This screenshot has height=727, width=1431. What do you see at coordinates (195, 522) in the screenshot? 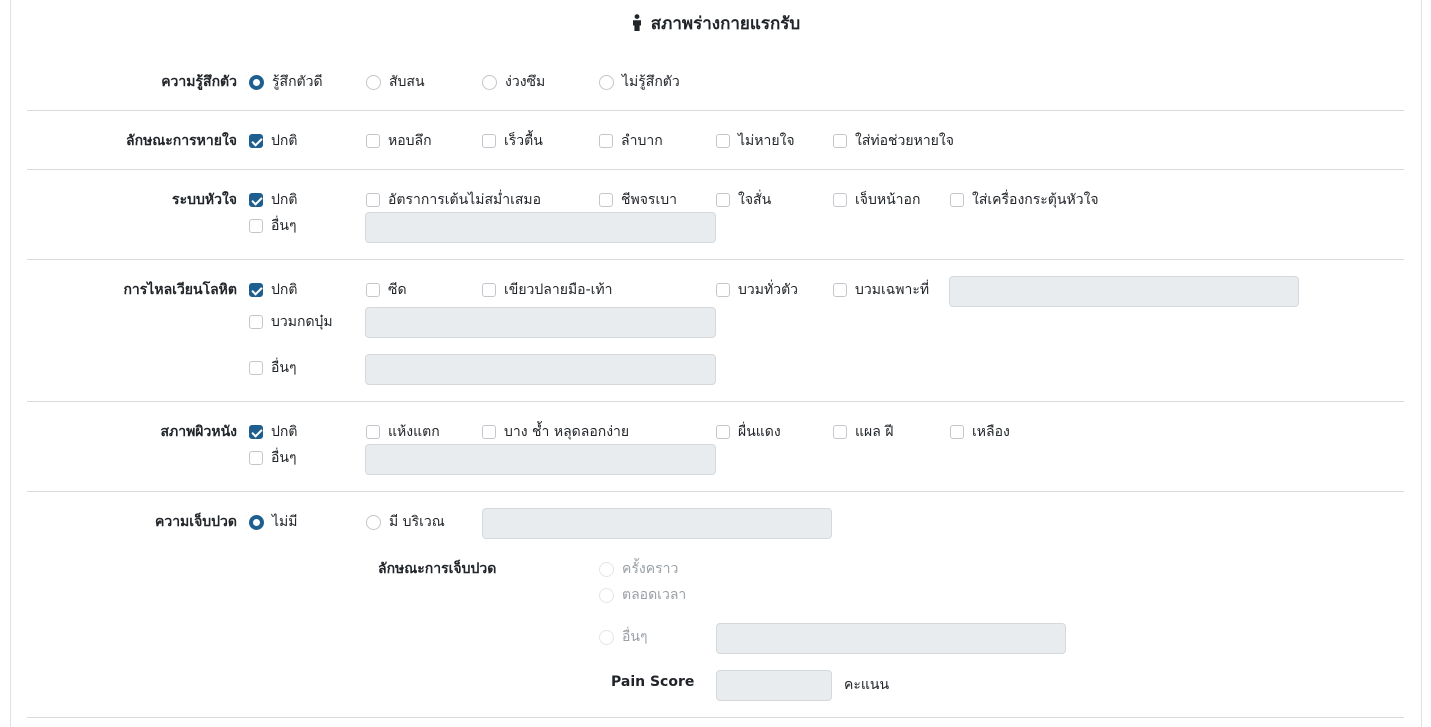
I see `pain-label: ความเจ็บปวด` at bounding box center [195, 522].